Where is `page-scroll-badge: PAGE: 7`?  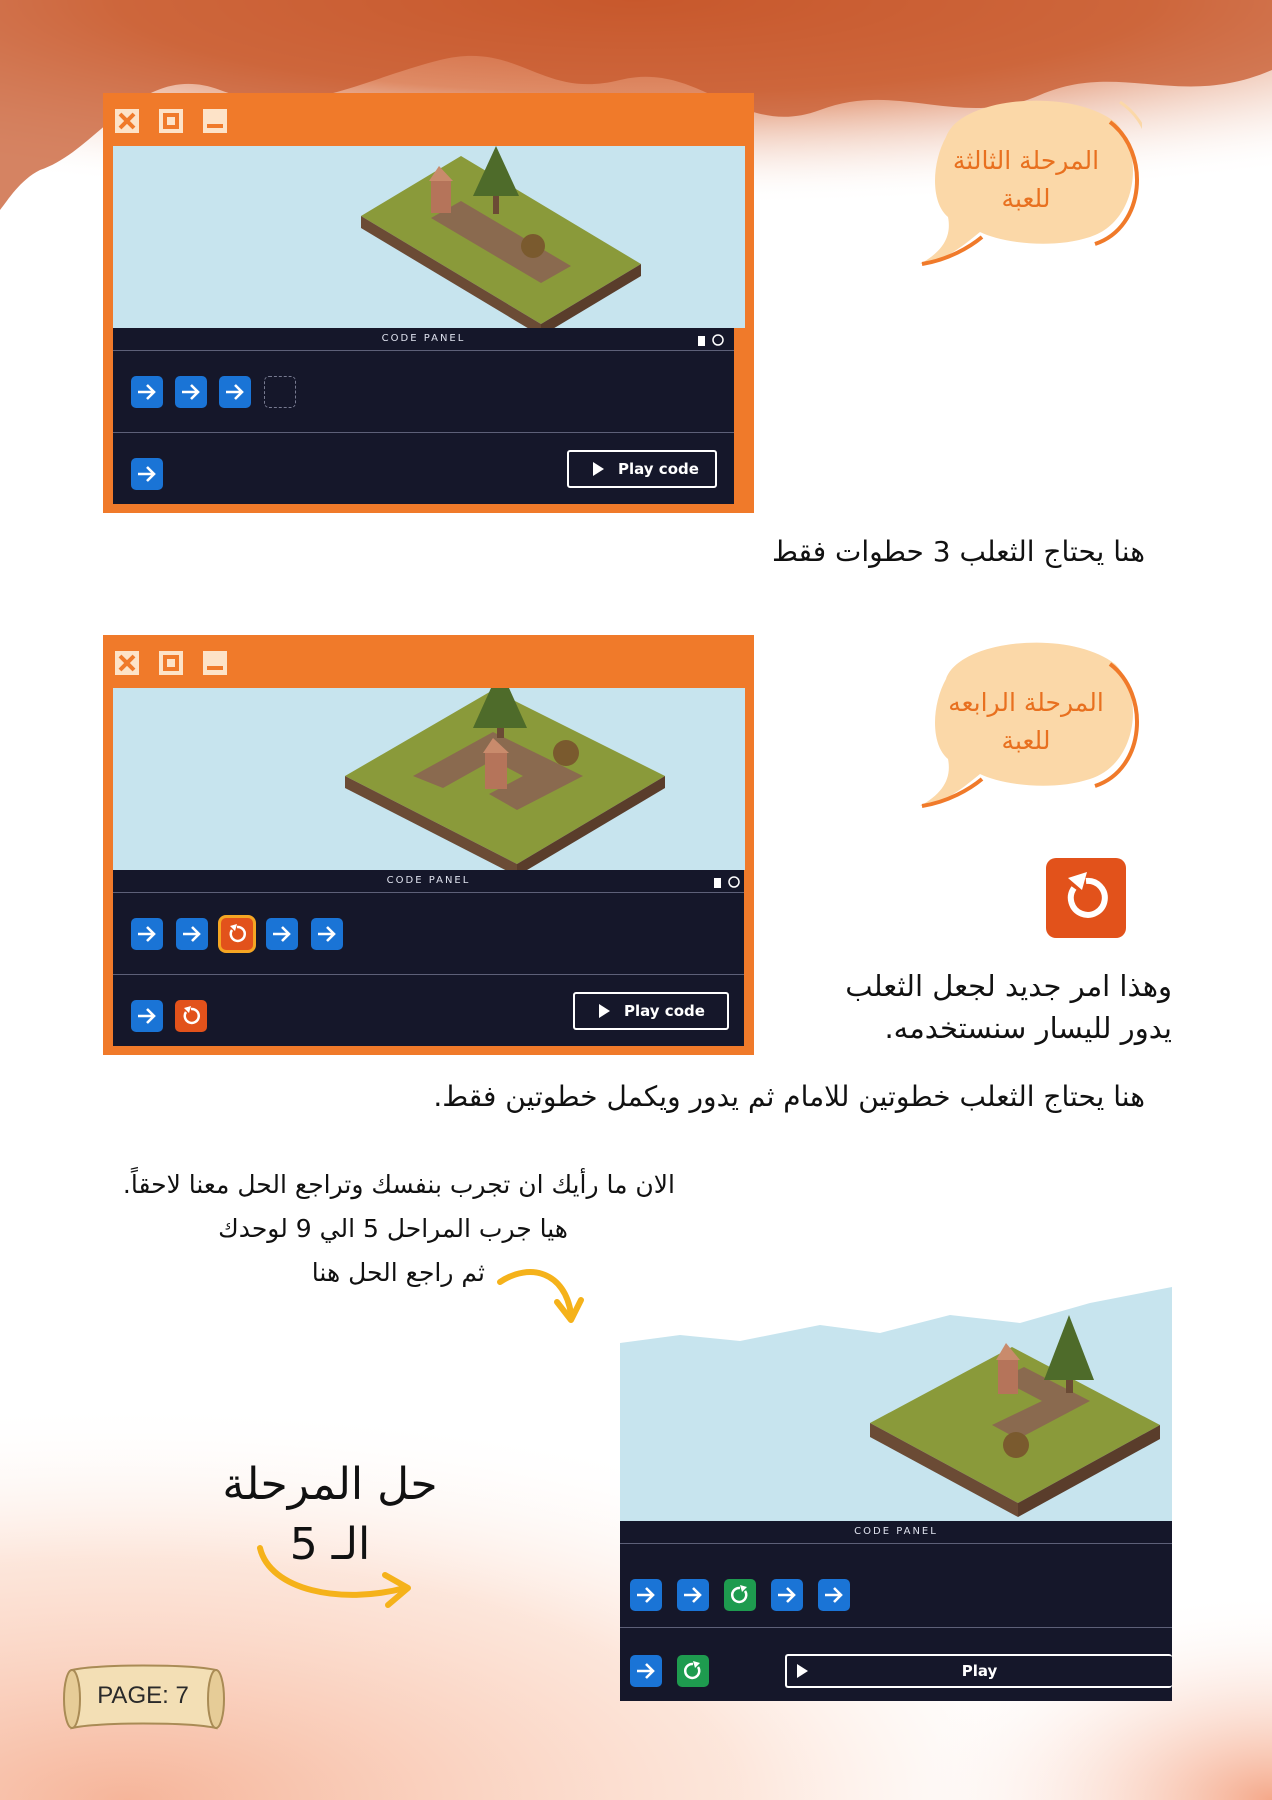
page-scroll-badge: PAGE: 7 is located at coordinates (143, 1698).